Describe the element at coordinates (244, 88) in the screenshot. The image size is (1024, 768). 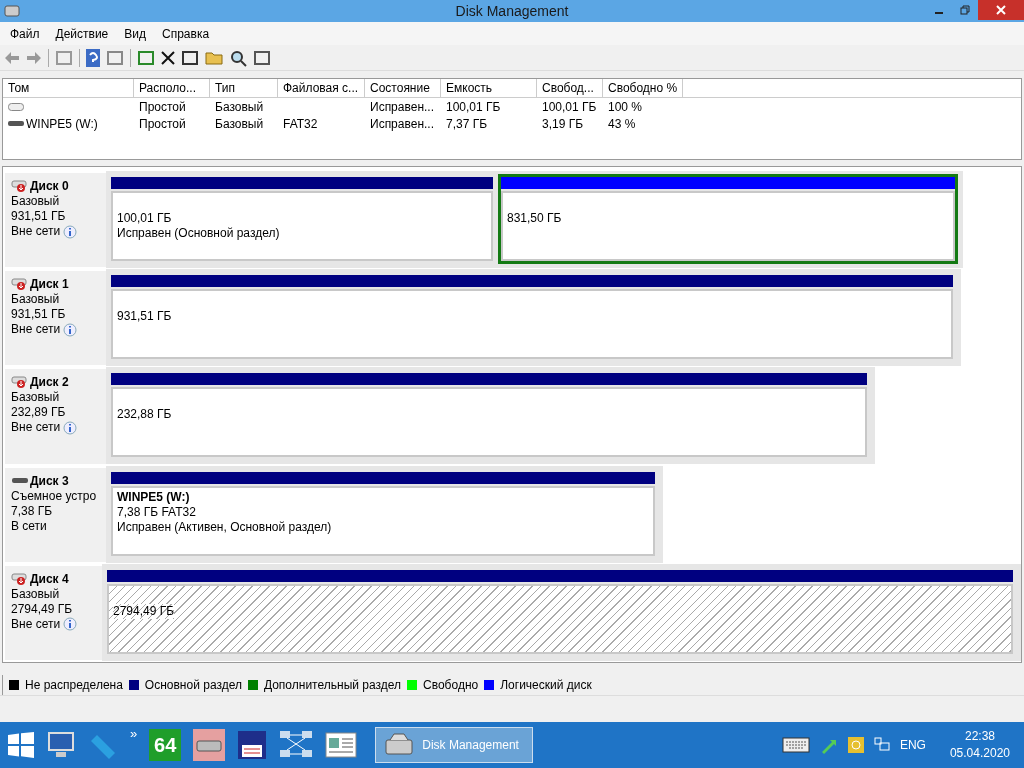
I see `column-header: Тип` at that location.